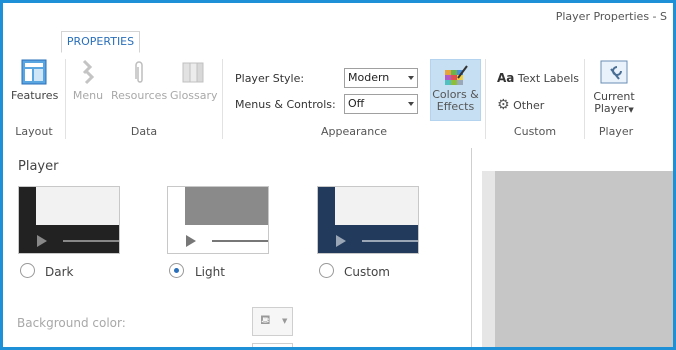 The height and width of the screenshot is (350, 676). What do you see at coordinates (272, 321) in the screenshot?
I see `background-color-button: ⛾ ▼` at bounding box center [272, 321].